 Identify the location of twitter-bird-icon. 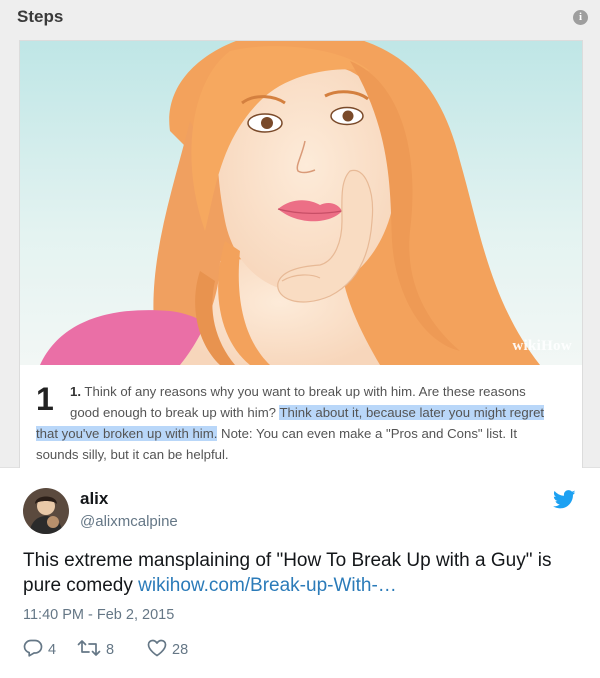
(564, 499).